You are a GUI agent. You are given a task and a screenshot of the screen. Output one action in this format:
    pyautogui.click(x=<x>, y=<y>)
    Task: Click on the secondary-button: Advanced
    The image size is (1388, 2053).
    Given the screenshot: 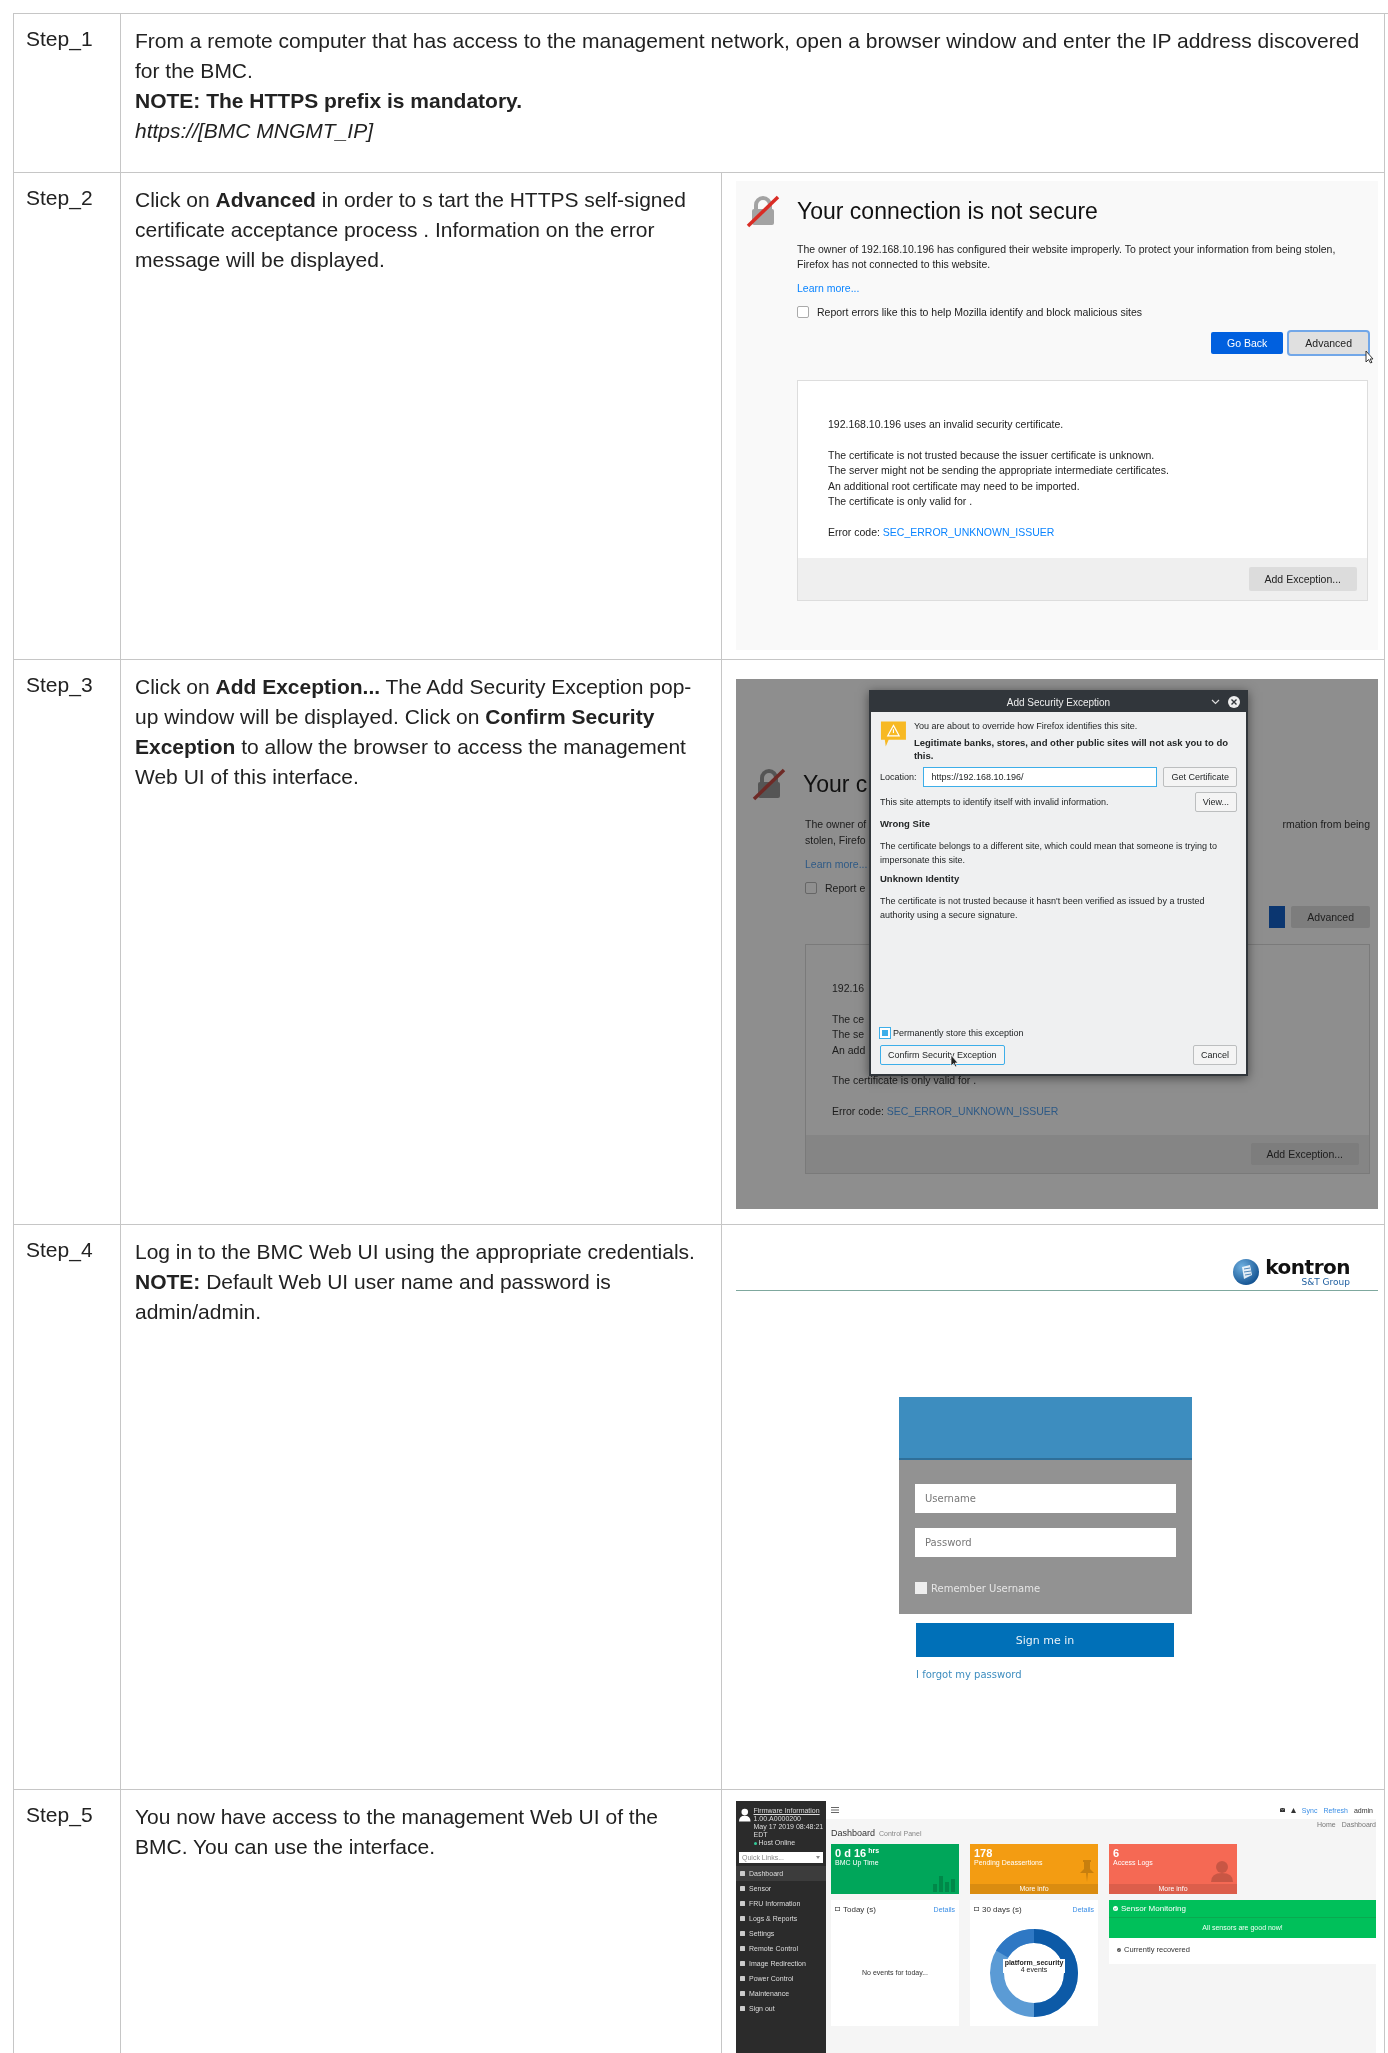 What is the action you would take?
    pyautogui.click(x=1328, y=343)
    